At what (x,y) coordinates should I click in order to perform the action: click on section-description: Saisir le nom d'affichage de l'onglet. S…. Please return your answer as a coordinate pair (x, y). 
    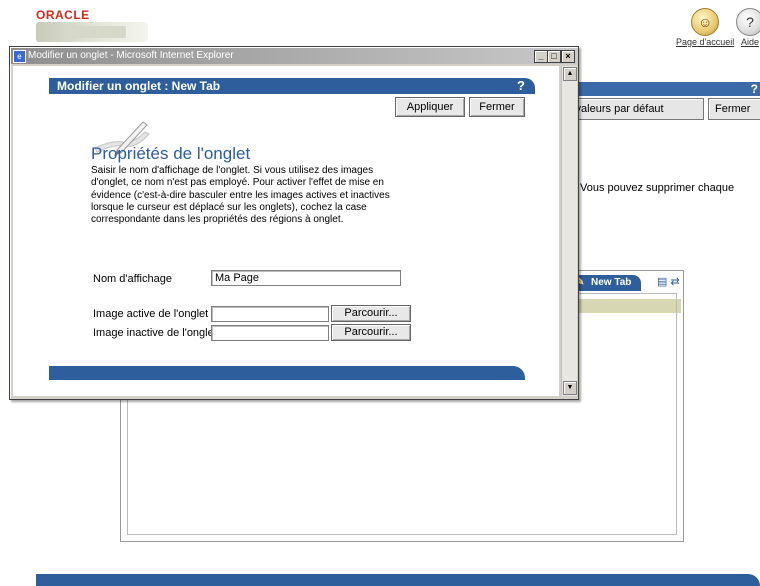
    Looking at the image, I should click on (240, 195).